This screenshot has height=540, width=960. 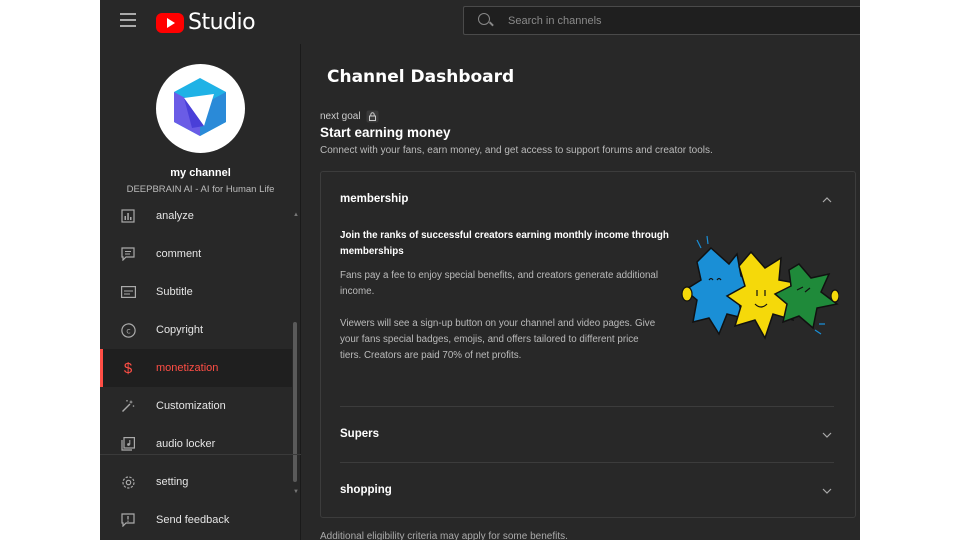 I want to click on search-input, so click(x=658, y=20).